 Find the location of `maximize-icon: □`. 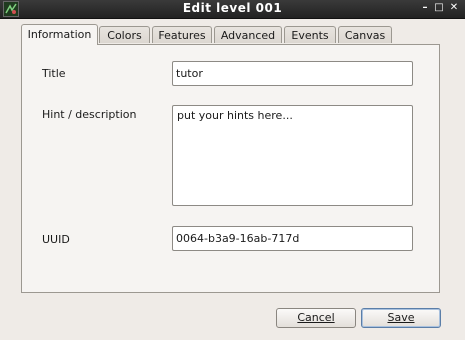

maximize-icon: □ is located at coordinates (439, 8).